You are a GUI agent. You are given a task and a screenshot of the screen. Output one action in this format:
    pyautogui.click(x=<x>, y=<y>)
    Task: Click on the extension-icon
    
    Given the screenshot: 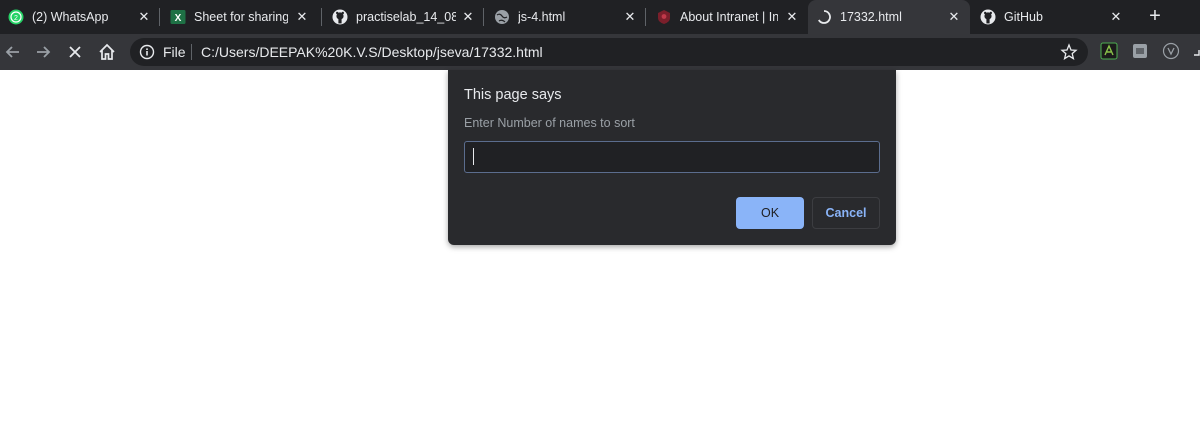 What is the action you would take?
    pyautogui.click(x=1109, y=51)
    